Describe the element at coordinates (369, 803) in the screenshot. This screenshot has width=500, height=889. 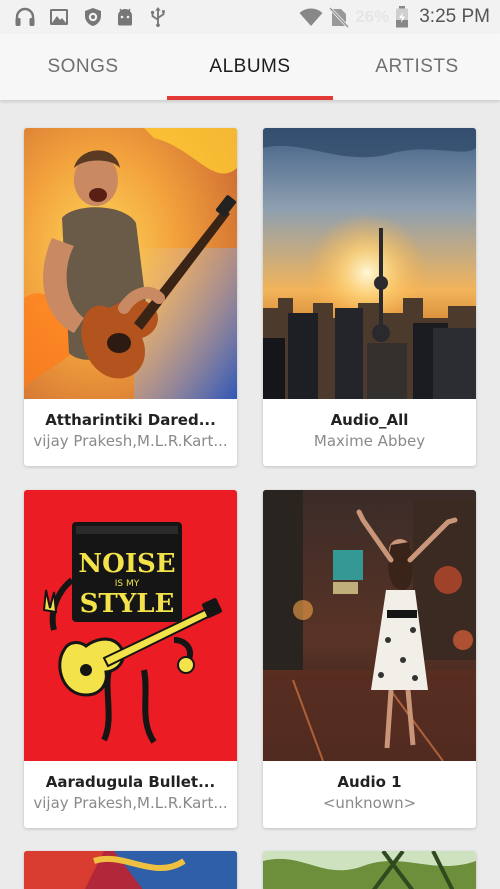
I see `album-artist: <unknown>` at that location.